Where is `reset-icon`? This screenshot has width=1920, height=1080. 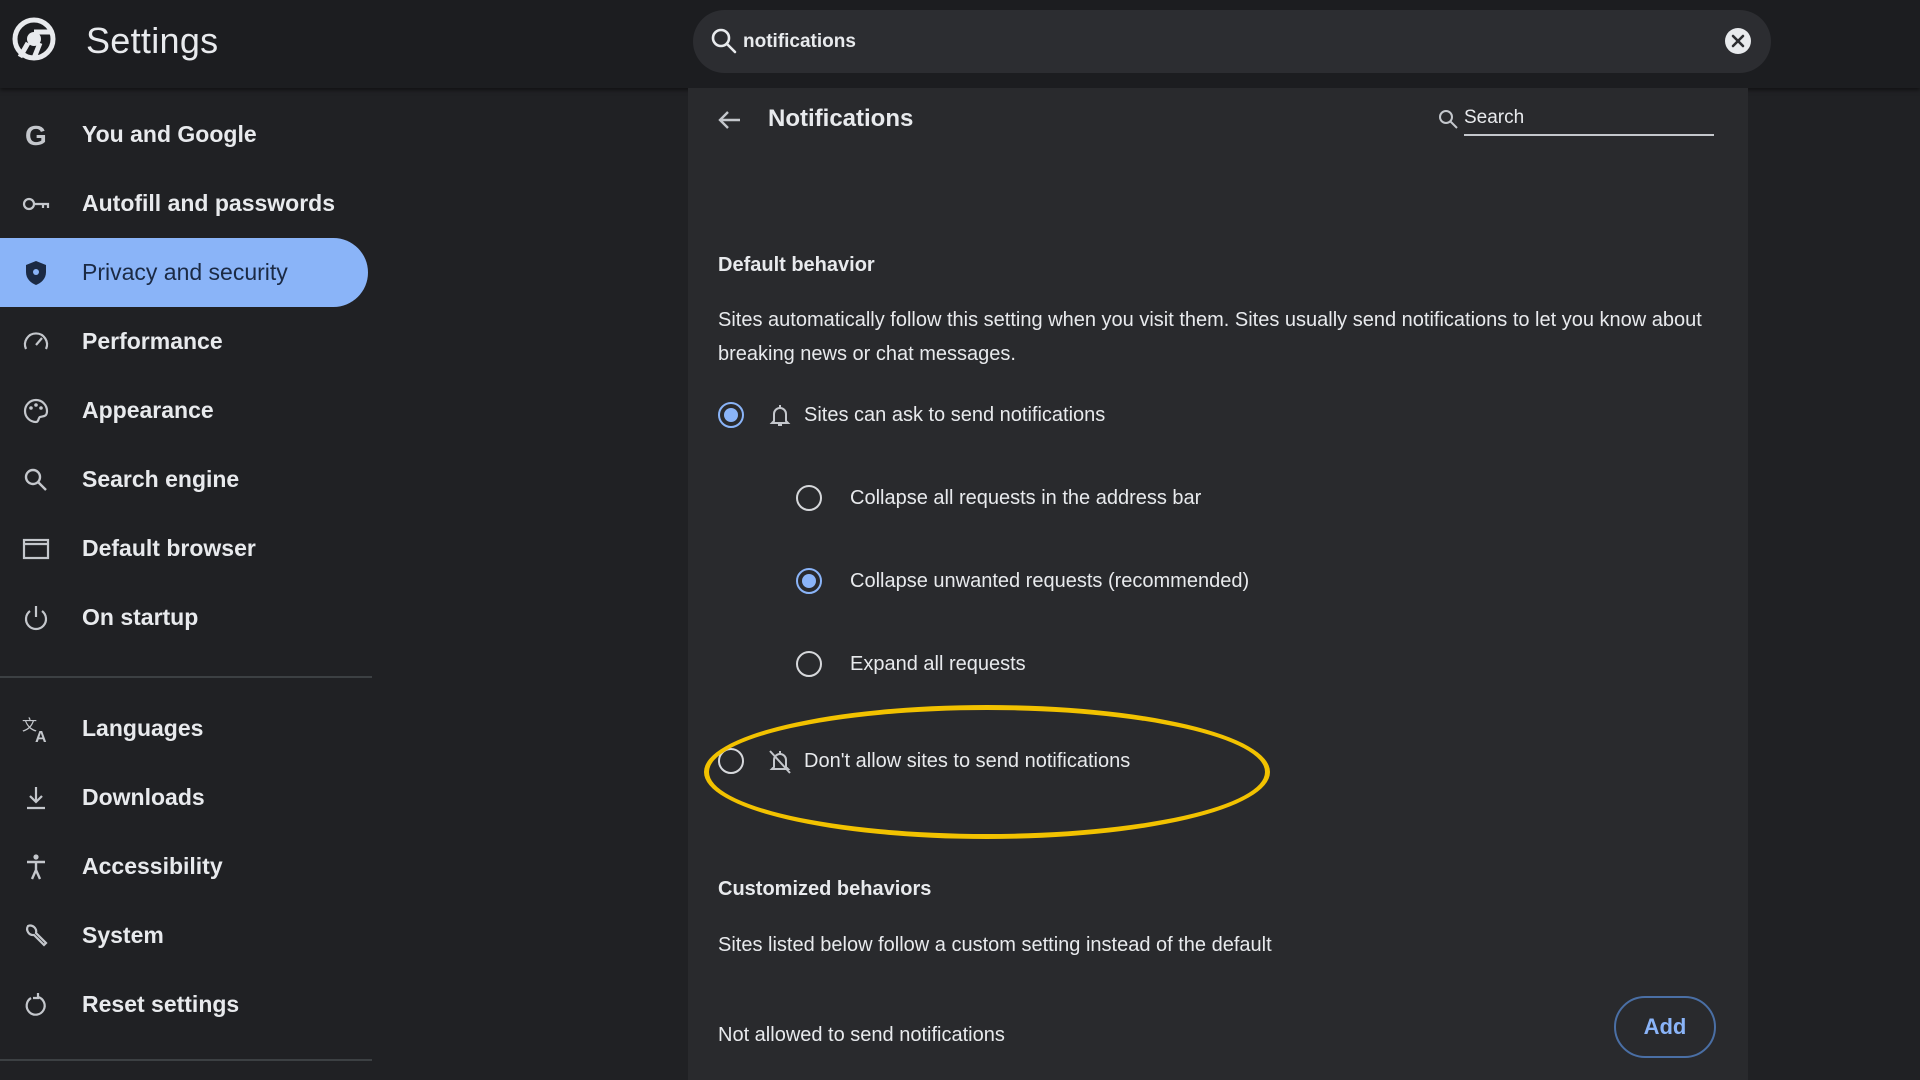 reset-icon is located at coordinates (36, 1005).